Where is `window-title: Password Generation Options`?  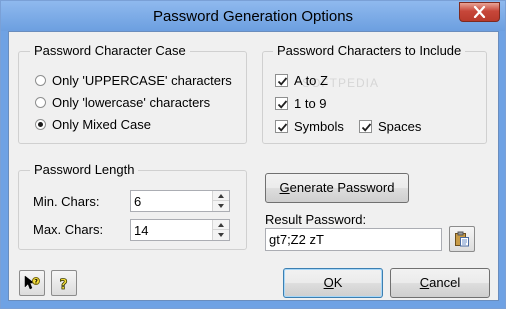 window-title: Password Generation Options is located at coordinates (253, 16).